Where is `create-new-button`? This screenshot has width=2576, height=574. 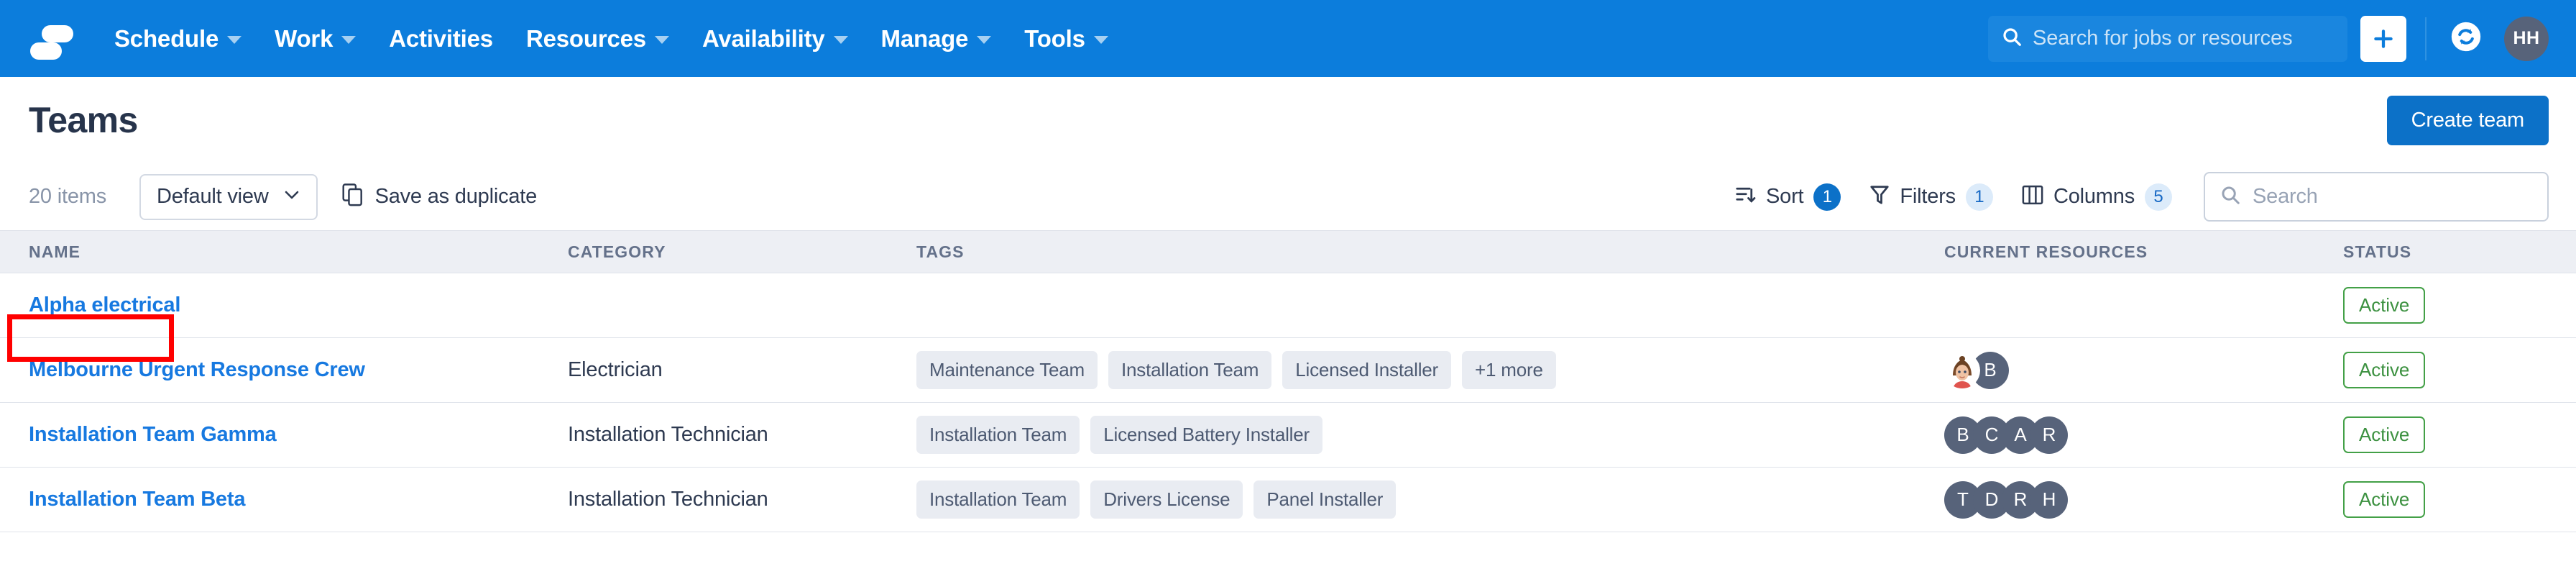 create-new-button is located at coordinates (2383, 38).